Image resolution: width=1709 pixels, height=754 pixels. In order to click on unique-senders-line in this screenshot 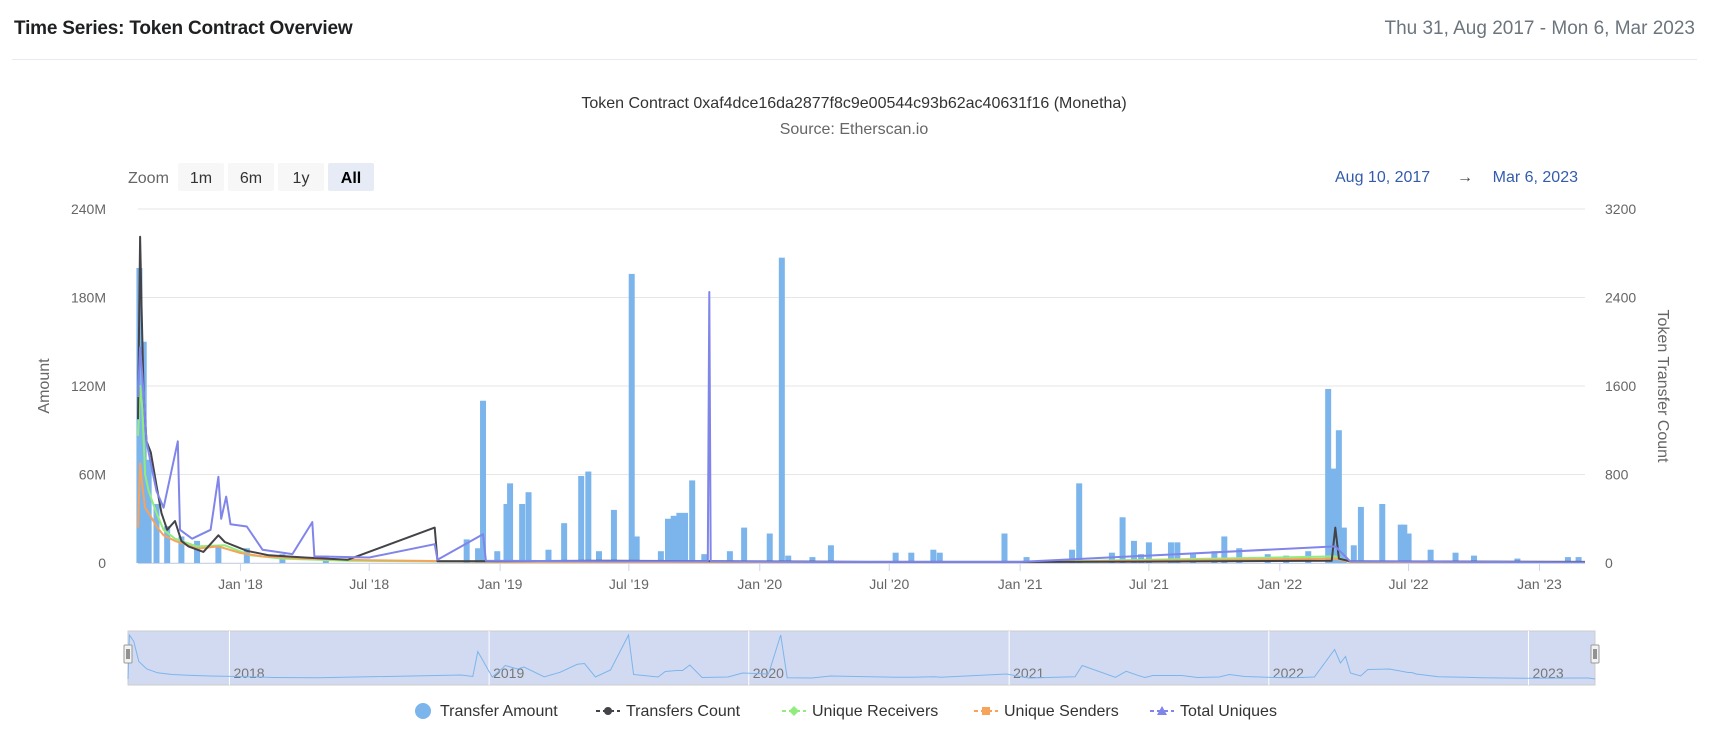, I will do `click(861, 513)`.